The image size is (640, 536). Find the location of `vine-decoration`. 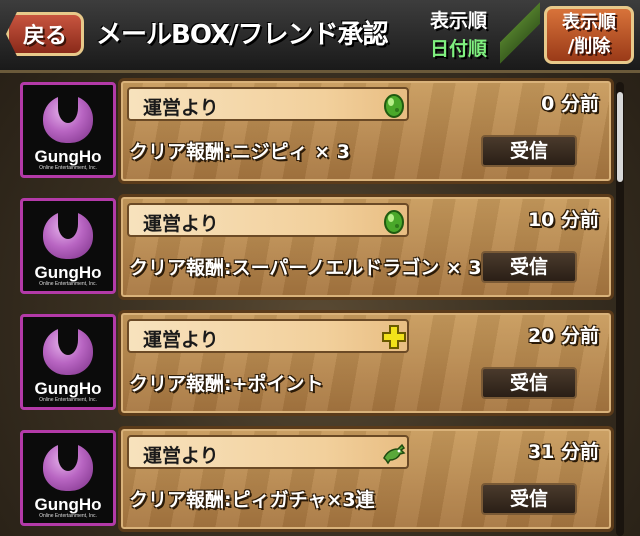

vine-decoration is located at coordinates (520, 33).